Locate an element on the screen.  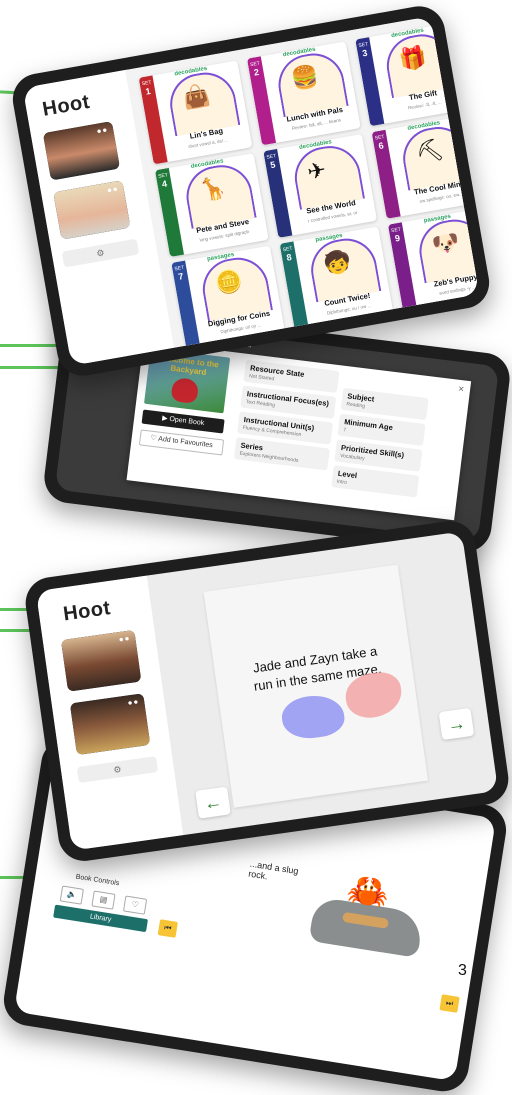
book-illustration: 🧒 is located at coordinates (337, 262).